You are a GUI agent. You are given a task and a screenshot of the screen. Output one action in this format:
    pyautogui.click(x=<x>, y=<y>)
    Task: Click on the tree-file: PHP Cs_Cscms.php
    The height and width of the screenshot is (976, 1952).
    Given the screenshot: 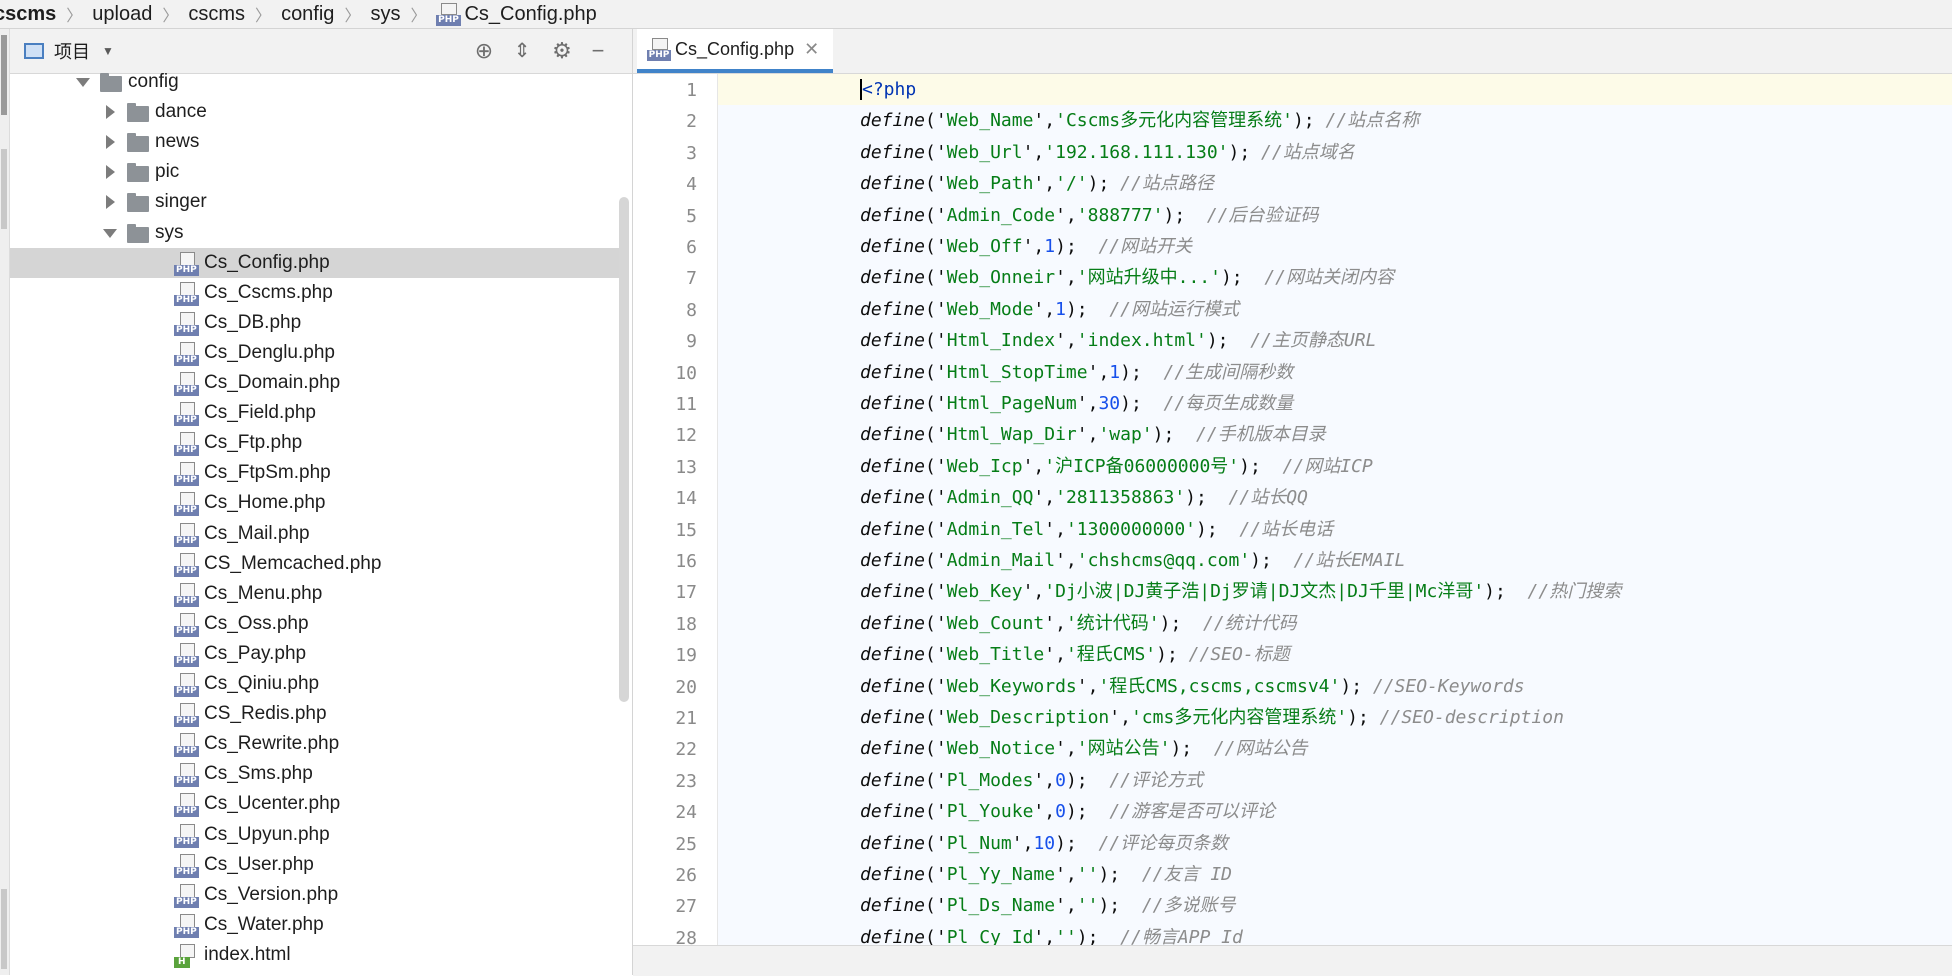 What is the action you would take?
    pyautogui.click(x=316, y=293)
    